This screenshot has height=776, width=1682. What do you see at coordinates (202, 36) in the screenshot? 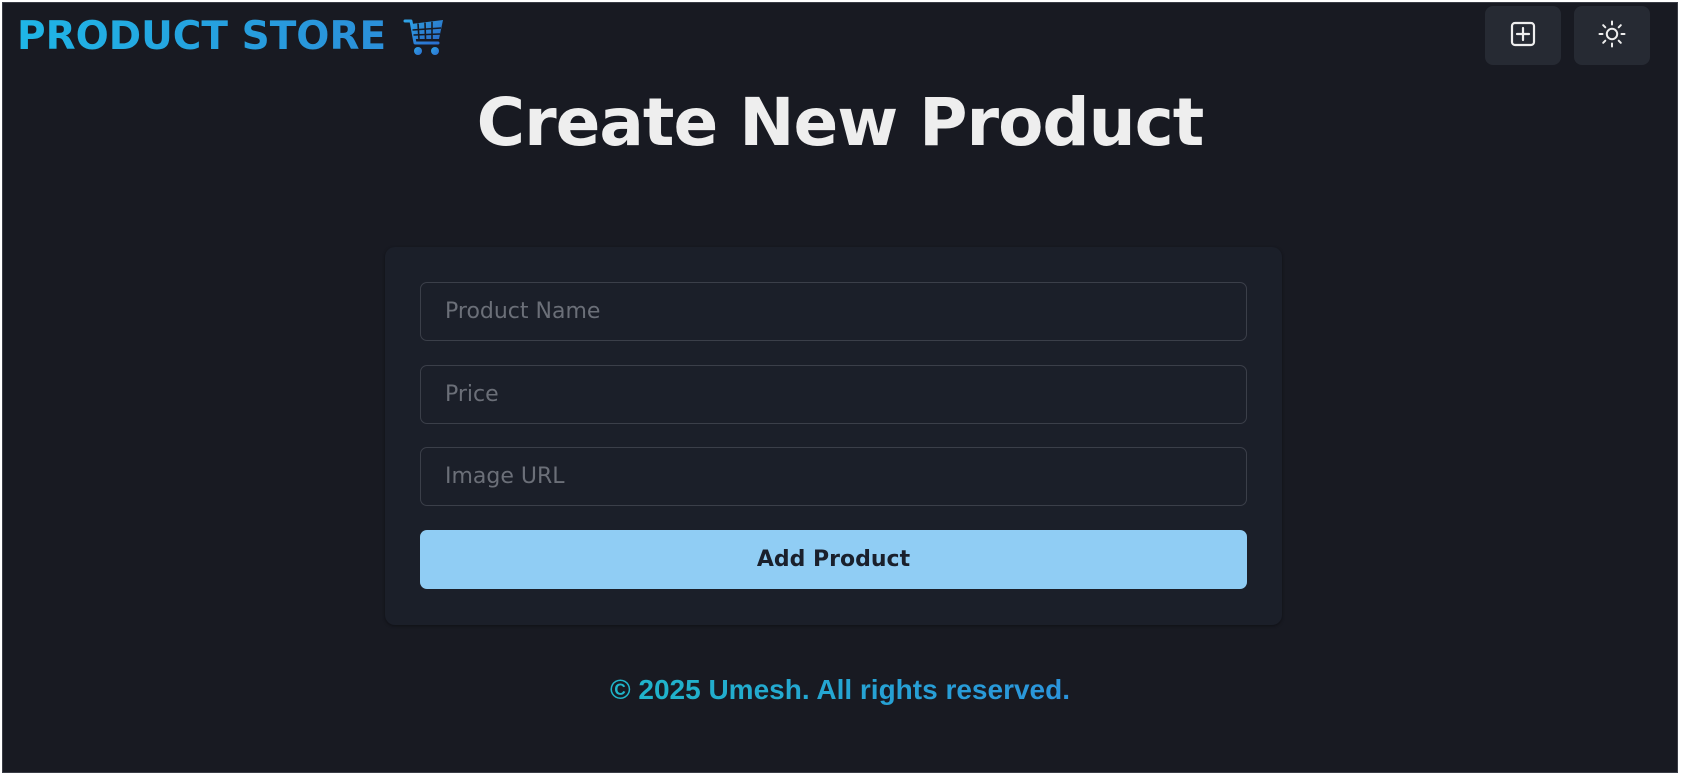
I see `brand-title: PRODUCT STORE` at bounding box center [202, 36].